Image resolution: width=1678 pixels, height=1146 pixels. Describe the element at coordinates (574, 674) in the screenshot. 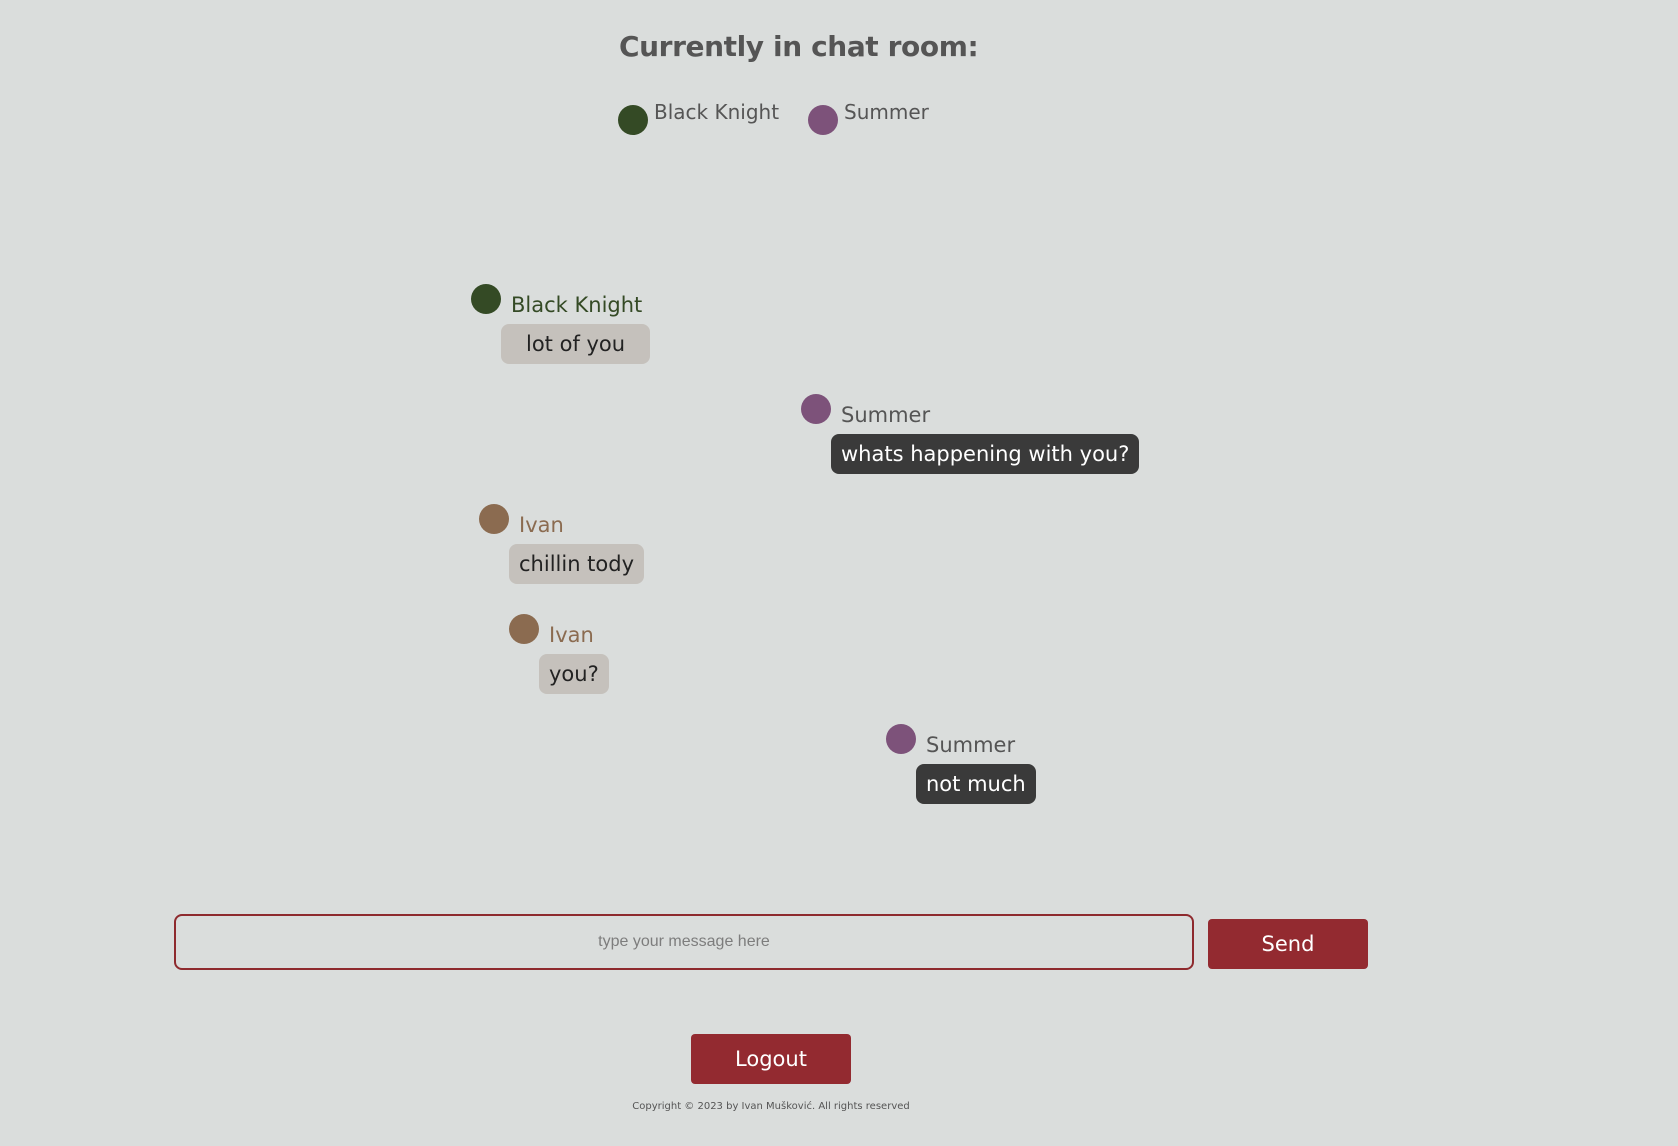

I see `message-bubble: you?` at that location.